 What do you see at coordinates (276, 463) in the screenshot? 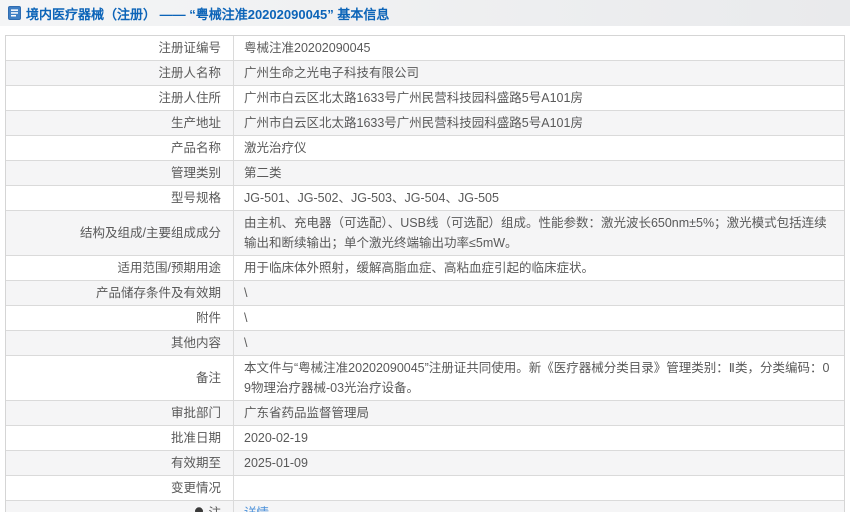
I see `row-value-text: 2025-01-09` at bounding box center [276, 463].